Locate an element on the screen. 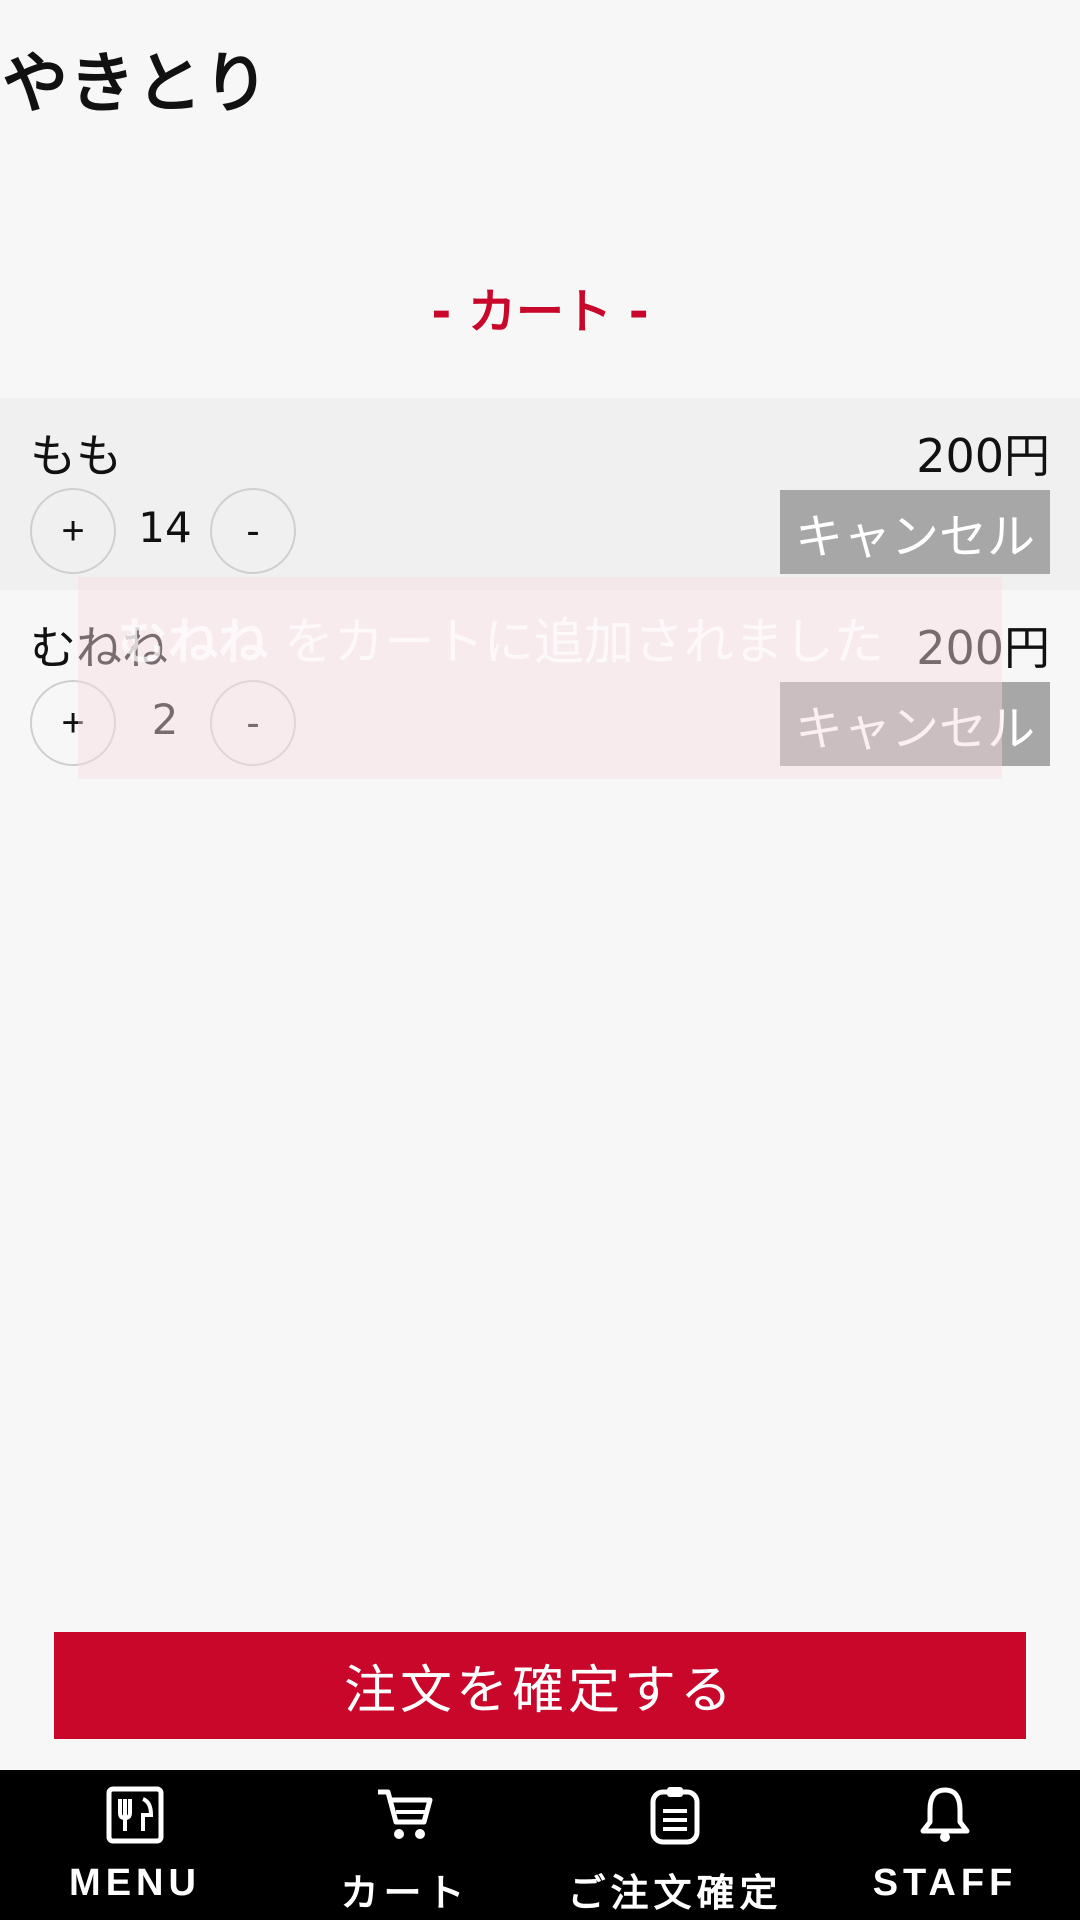 Image resolution: width=1080 pixels, height=1920 pixels. bottom-nav: MENU カート ご注文確定 STAFF is located at coordinates (540, 1845).